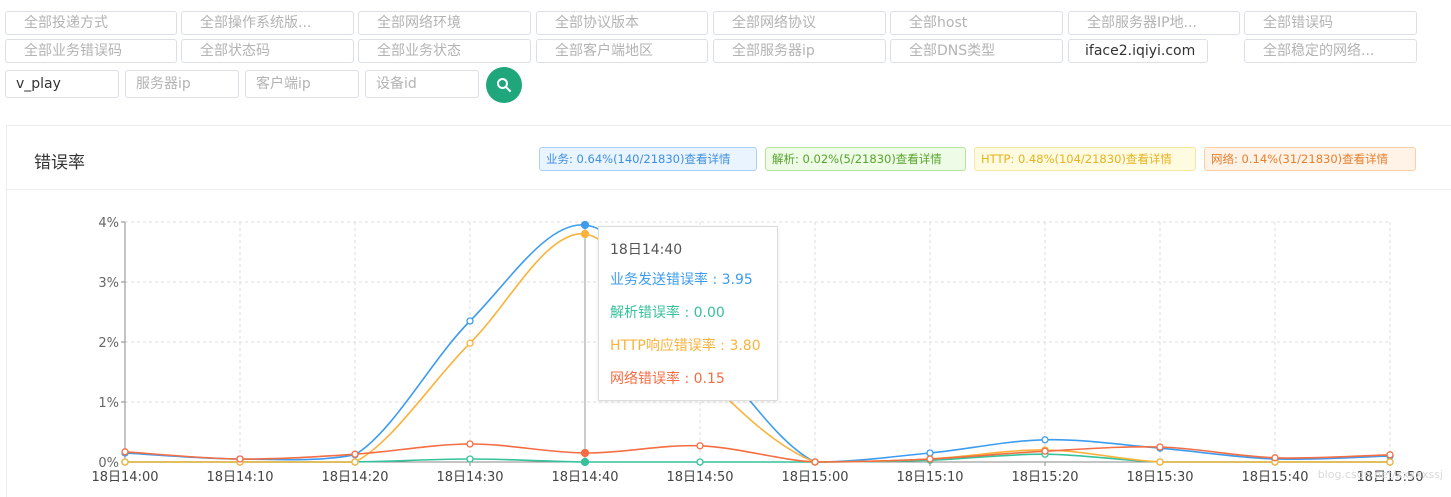  I want to click on y-tick-label: 1%, so click(108, 403).